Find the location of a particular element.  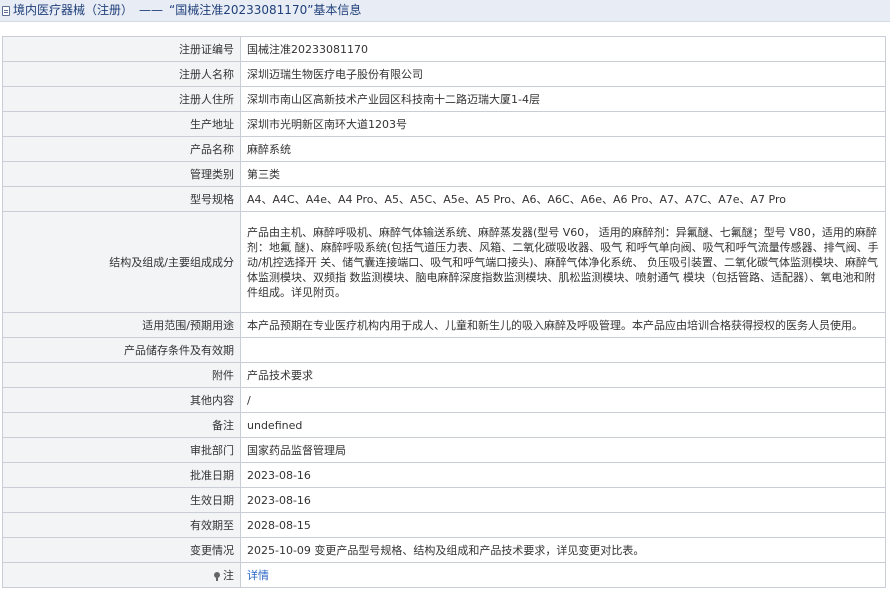

row-value: 2028-08-15 is located at coordinates (563, 525).